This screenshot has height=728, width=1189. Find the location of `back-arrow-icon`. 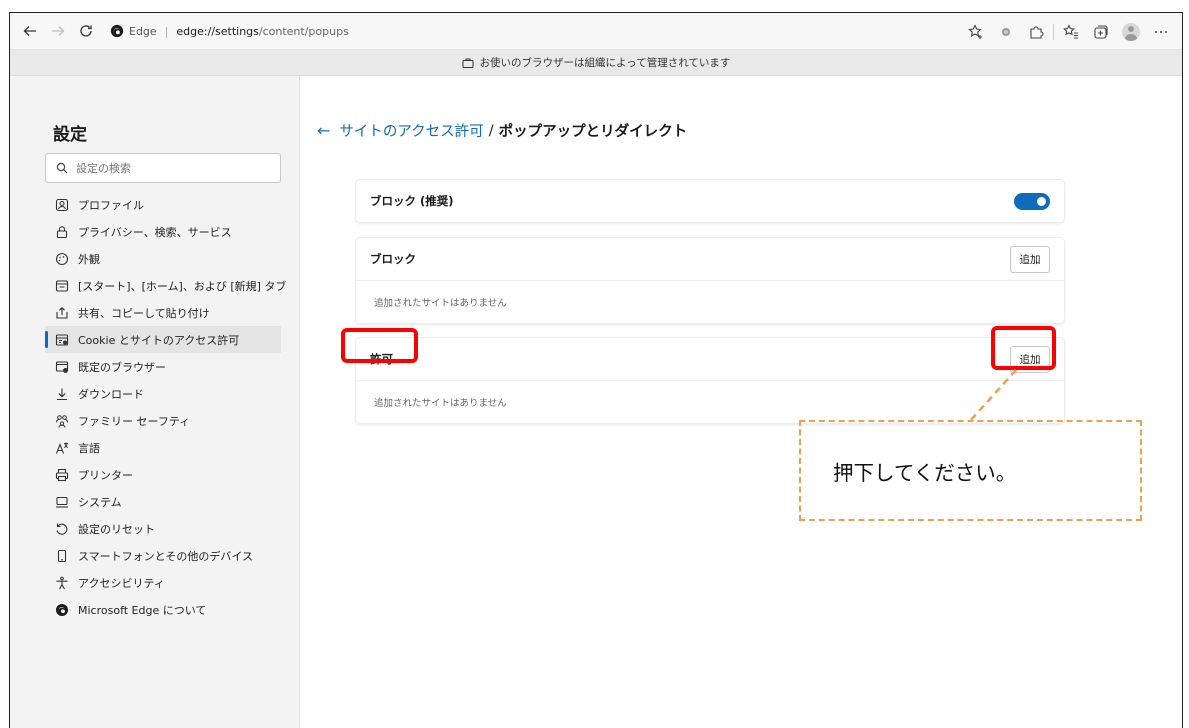

back-arrow-icon is located at coordinates (29, 31).